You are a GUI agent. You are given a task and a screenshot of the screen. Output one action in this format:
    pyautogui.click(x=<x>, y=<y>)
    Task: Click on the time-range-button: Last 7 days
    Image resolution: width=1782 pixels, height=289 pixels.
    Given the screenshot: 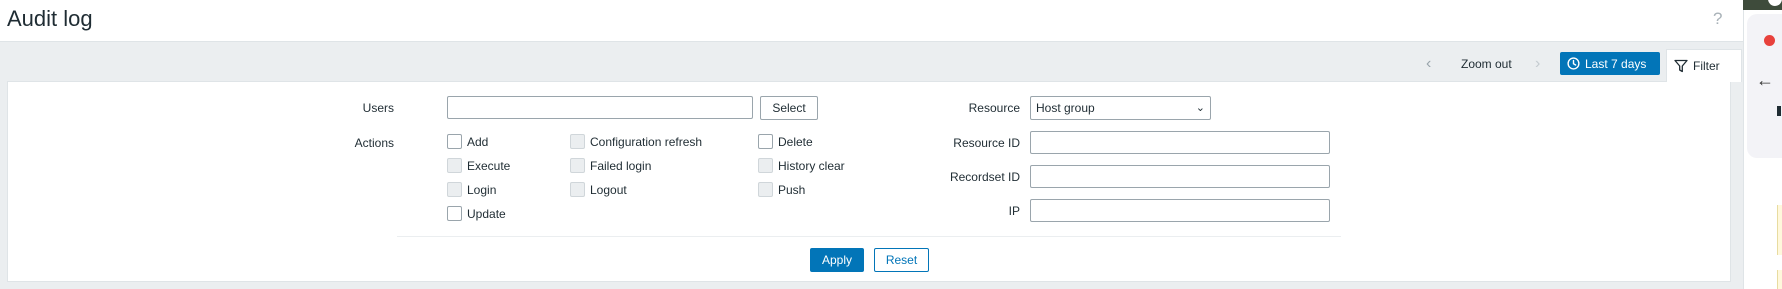 What is the action you would take?
    pyautogui.click(x=1610, y=63)
    